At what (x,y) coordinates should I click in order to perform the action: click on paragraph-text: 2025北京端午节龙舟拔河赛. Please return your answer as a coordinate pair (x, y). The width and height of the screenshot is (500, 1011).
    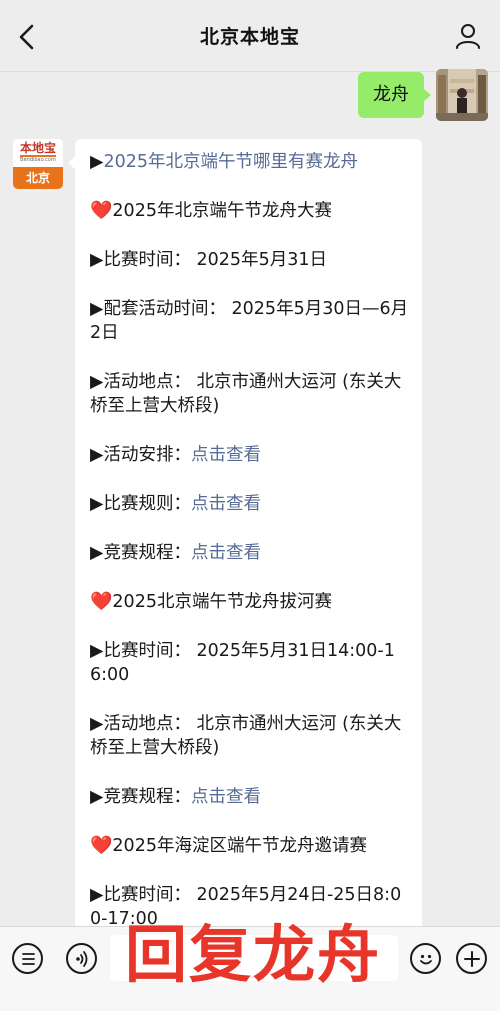
    Looking at the image, I should click on (222, 602).